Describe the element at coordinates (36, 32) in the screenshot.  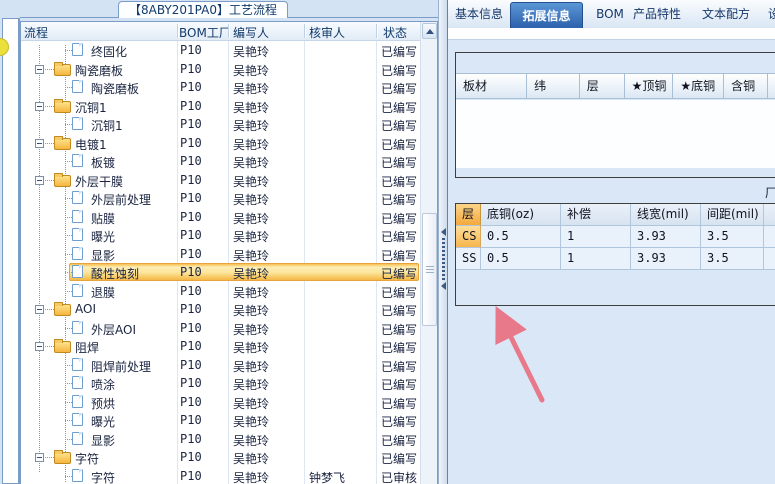
I see `column-header-flow: 流程` at that location.